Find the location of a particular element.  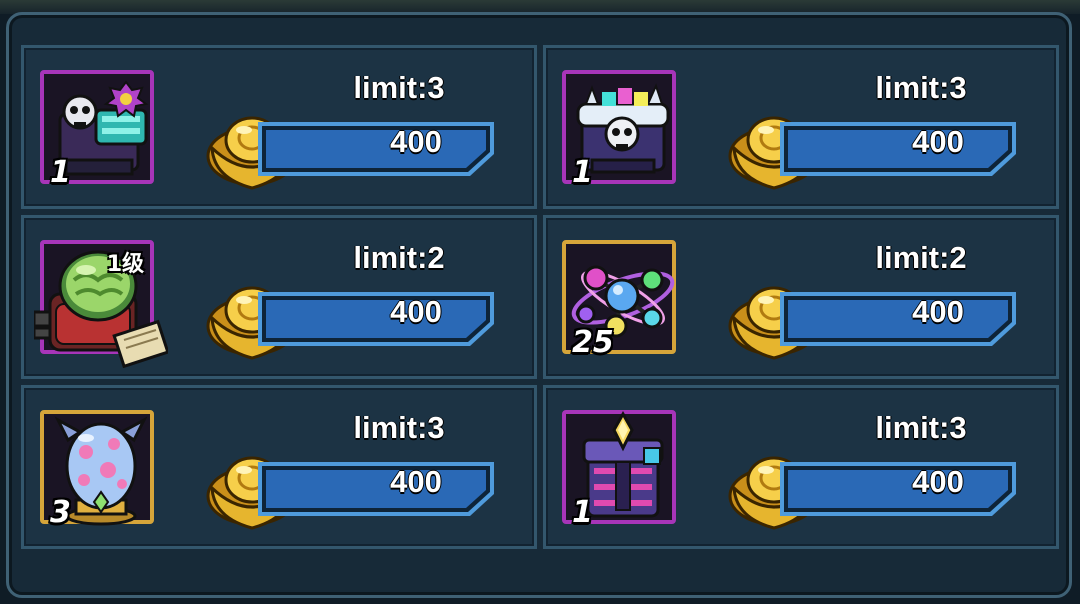

item-frame: 1级 is located at coordinates (101, 304).